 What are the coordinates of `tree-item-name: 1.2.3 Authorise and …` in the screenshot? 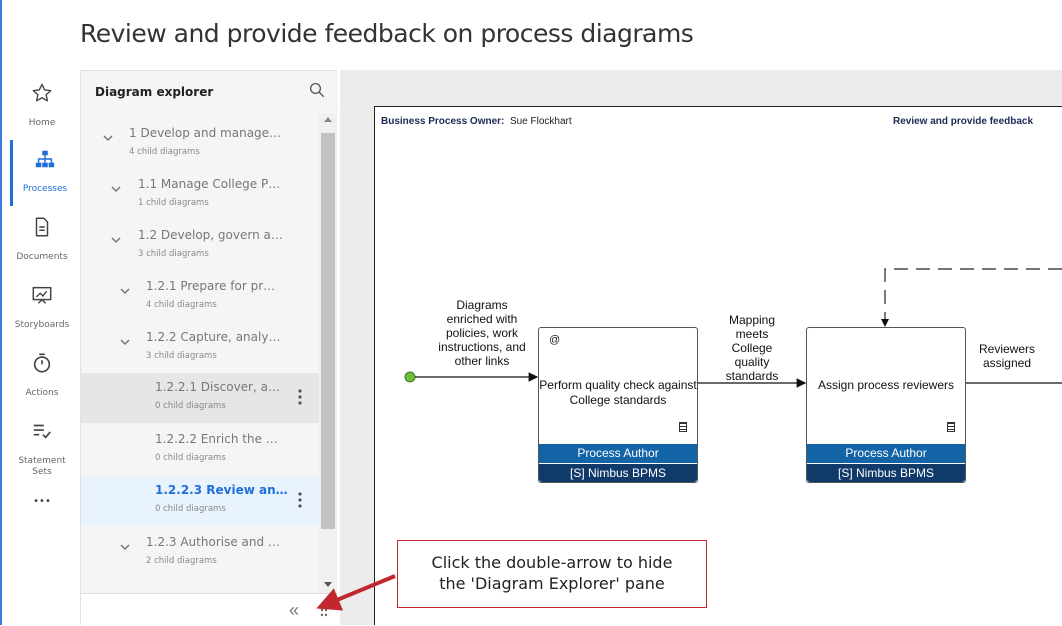 It's located at (213, 542).